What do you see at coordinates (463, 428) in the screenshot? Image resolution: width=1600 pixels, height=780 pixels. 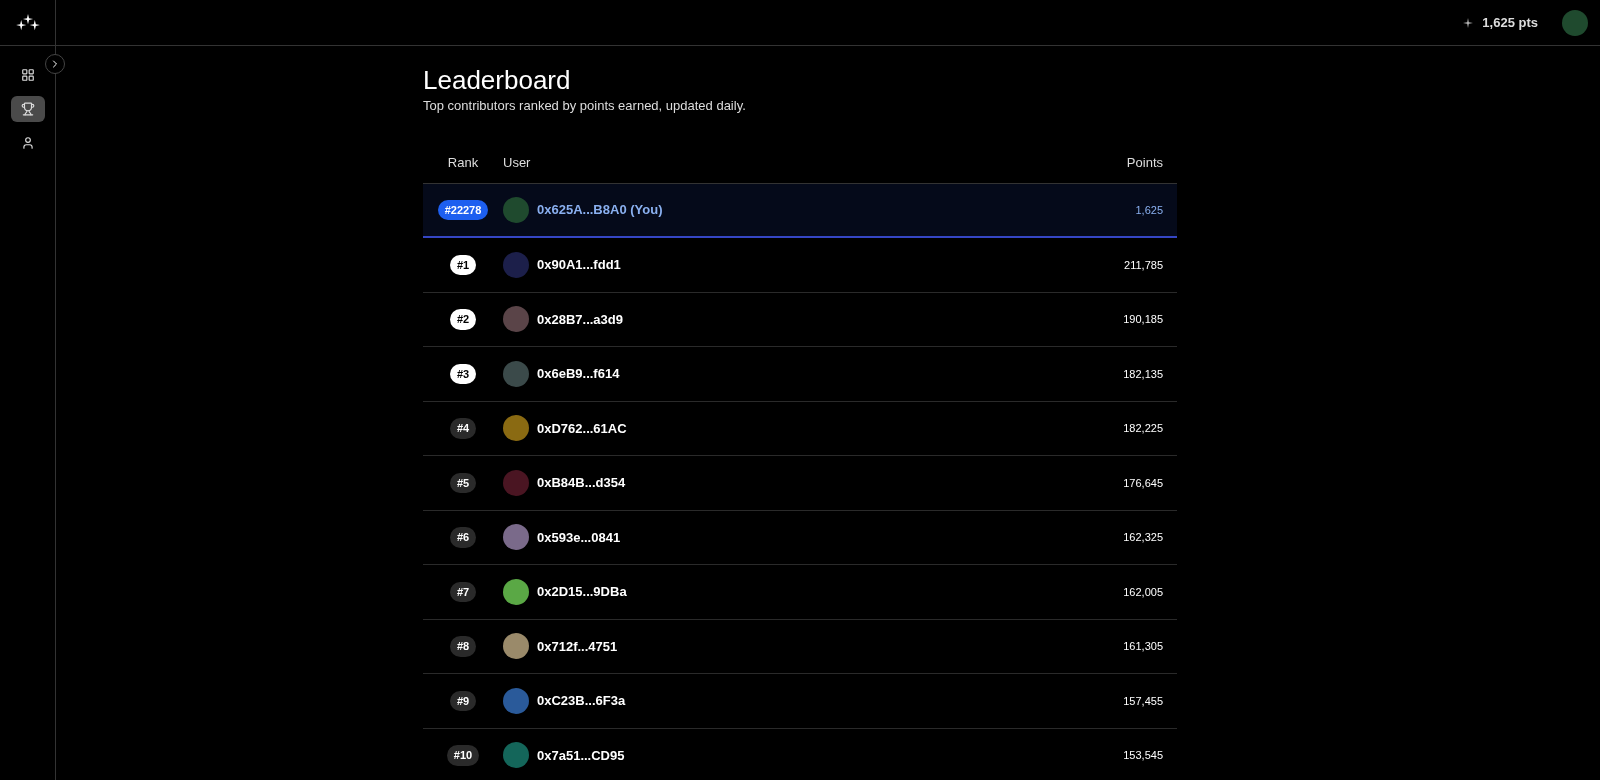 I see `rank-badge: #4` at bounding box center [463, 428].